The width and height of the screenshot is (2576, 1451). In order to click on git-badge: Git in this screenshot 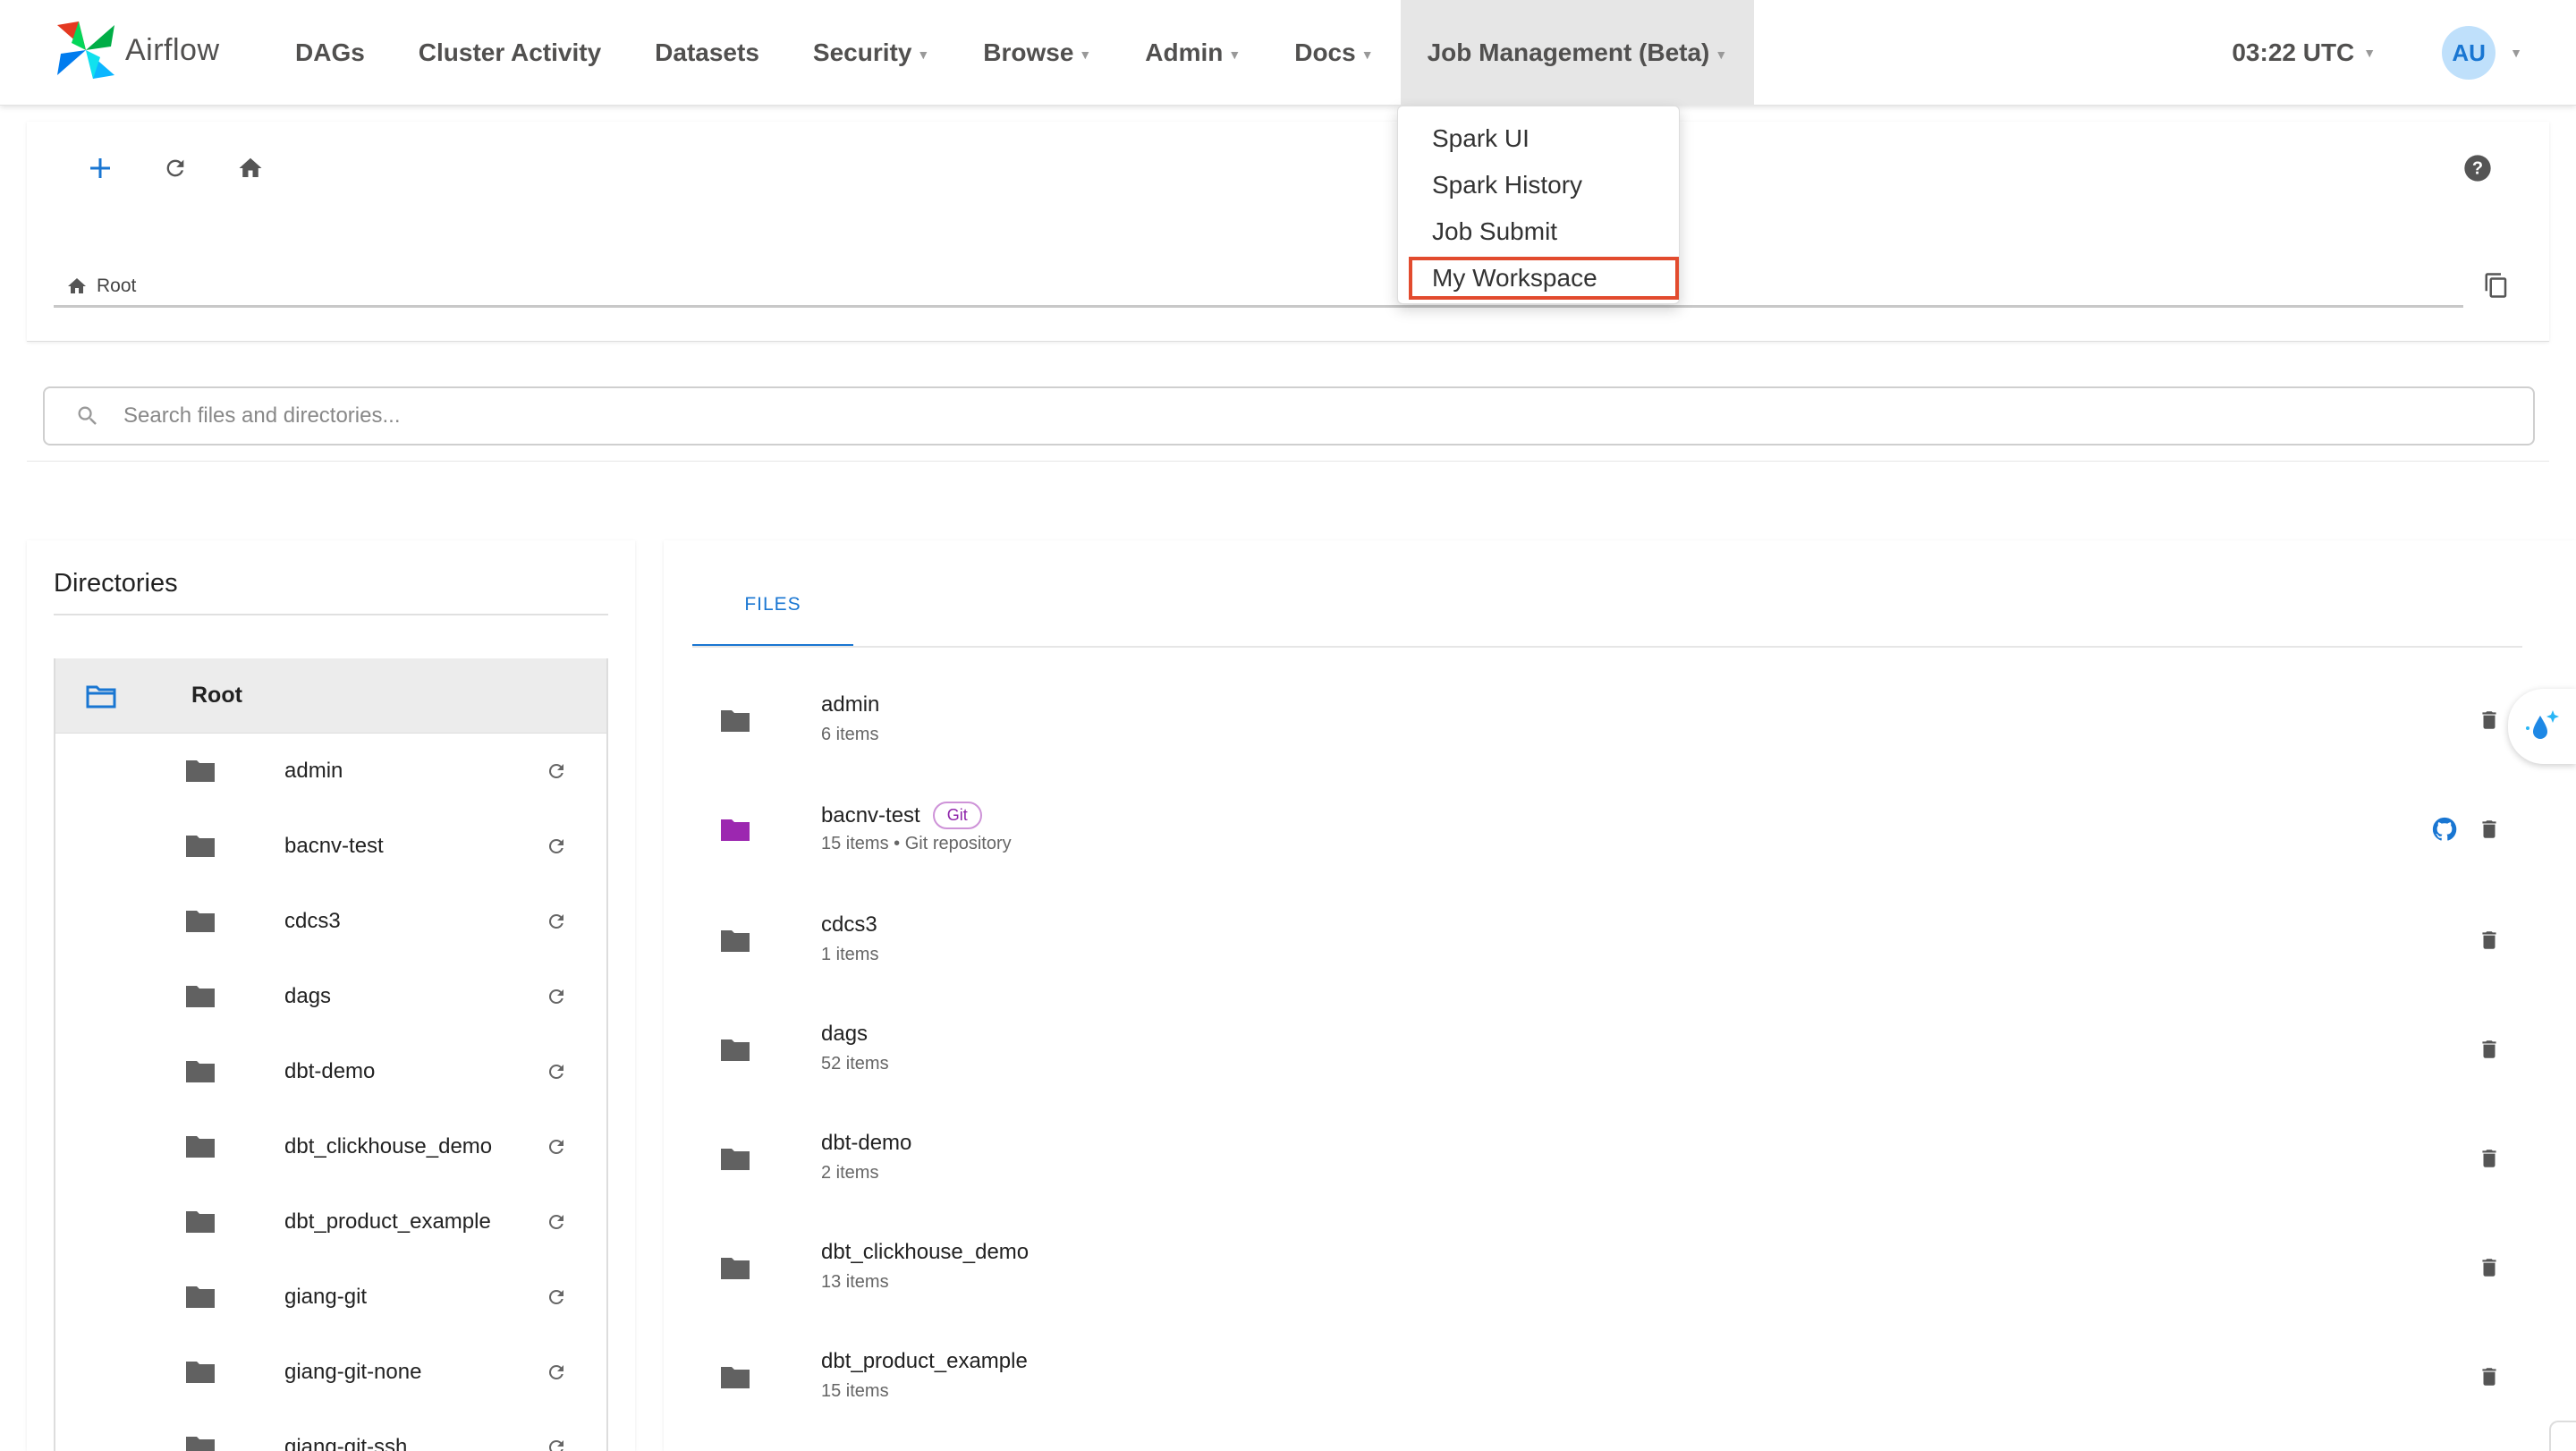, I will do `click(957, 815)`.